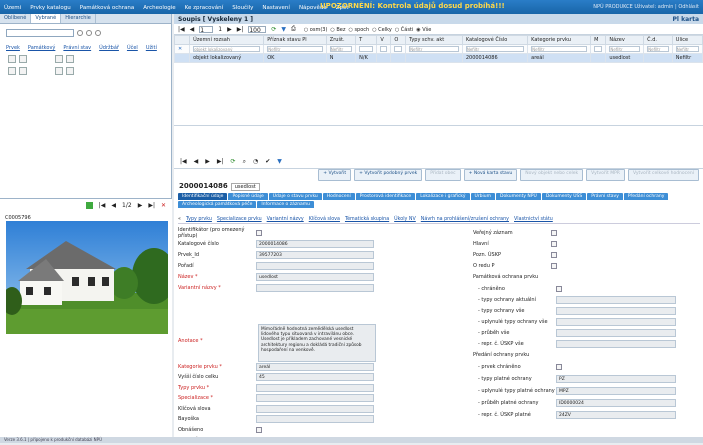  Describe the element at coordinates (295, 196) in the screenshot. I see `record-tab-2: Údaje o stavu prvku` at that location.